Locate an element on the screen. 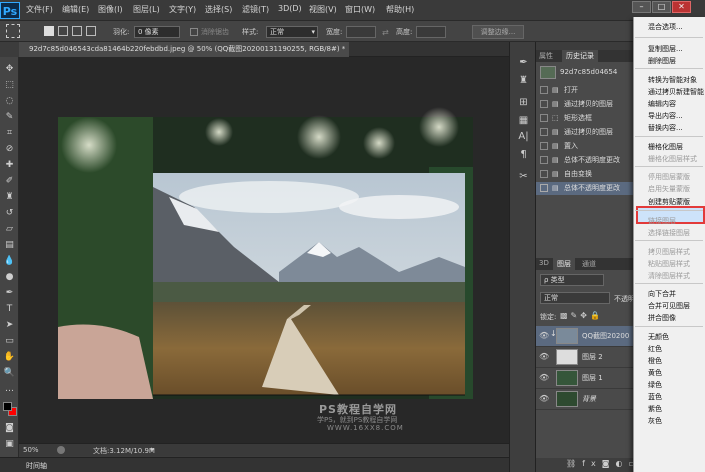 The height and width of the screenshot is (472, 705). tool-preset-icon: ✂ is located at coordinates (523, 177).